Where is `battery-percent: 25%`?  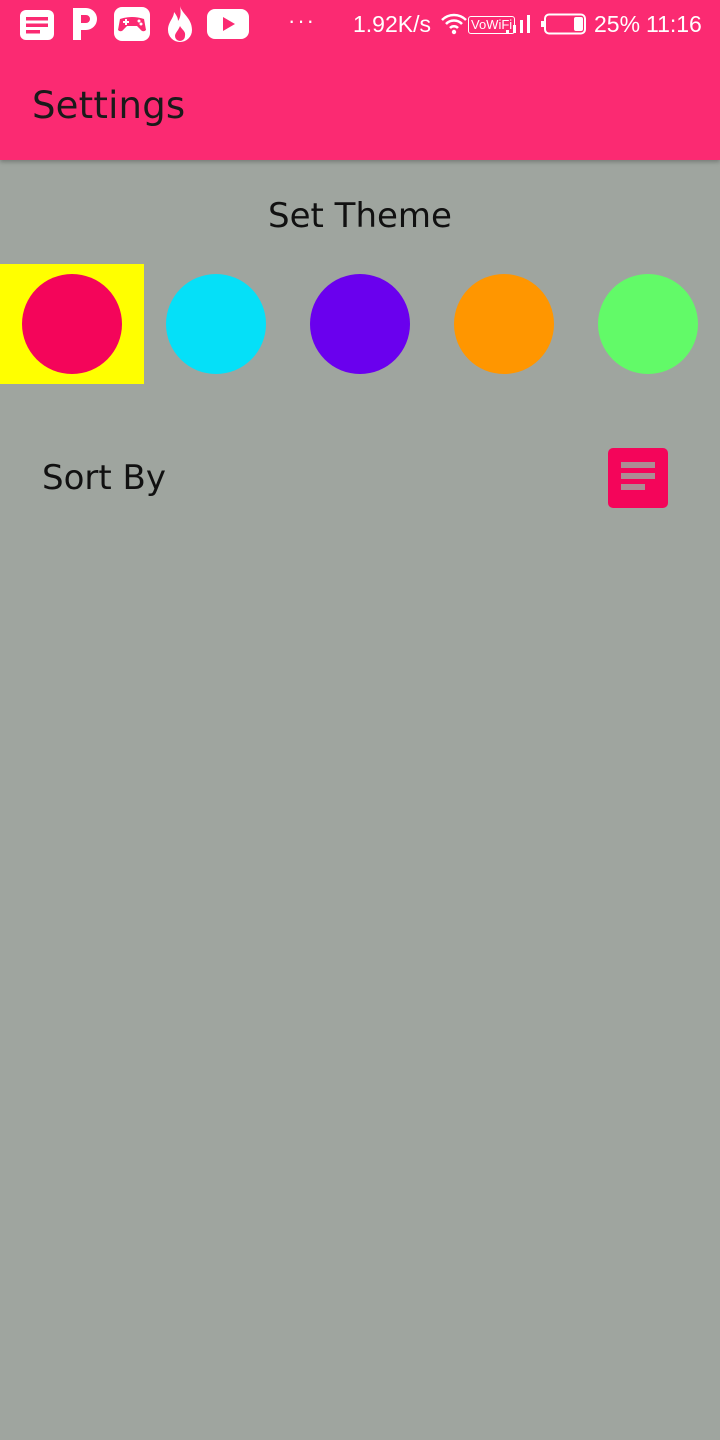
battery-percent: 25% is located at coordinates (617, 24).